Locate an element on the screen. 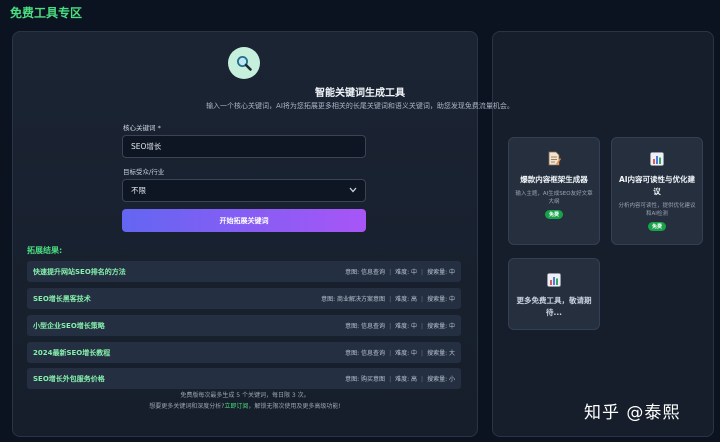 The image size is (720, 442). result-keyword: 小型企业SEO增长策略 is located at coordinates (69, 325).